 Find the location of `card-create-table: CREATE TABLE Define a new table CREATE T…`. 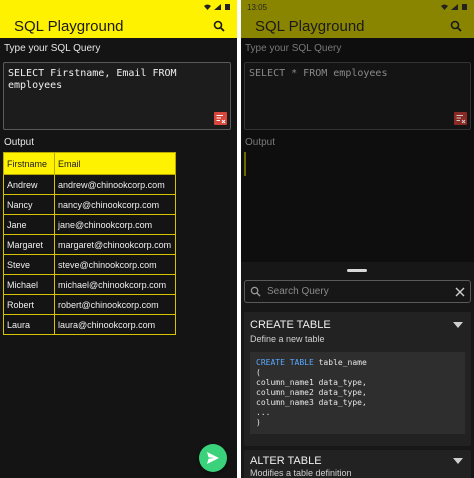

card-create-table: CREATE TABLE Define a new table CREATE T… is located at coordinates (357, 379).